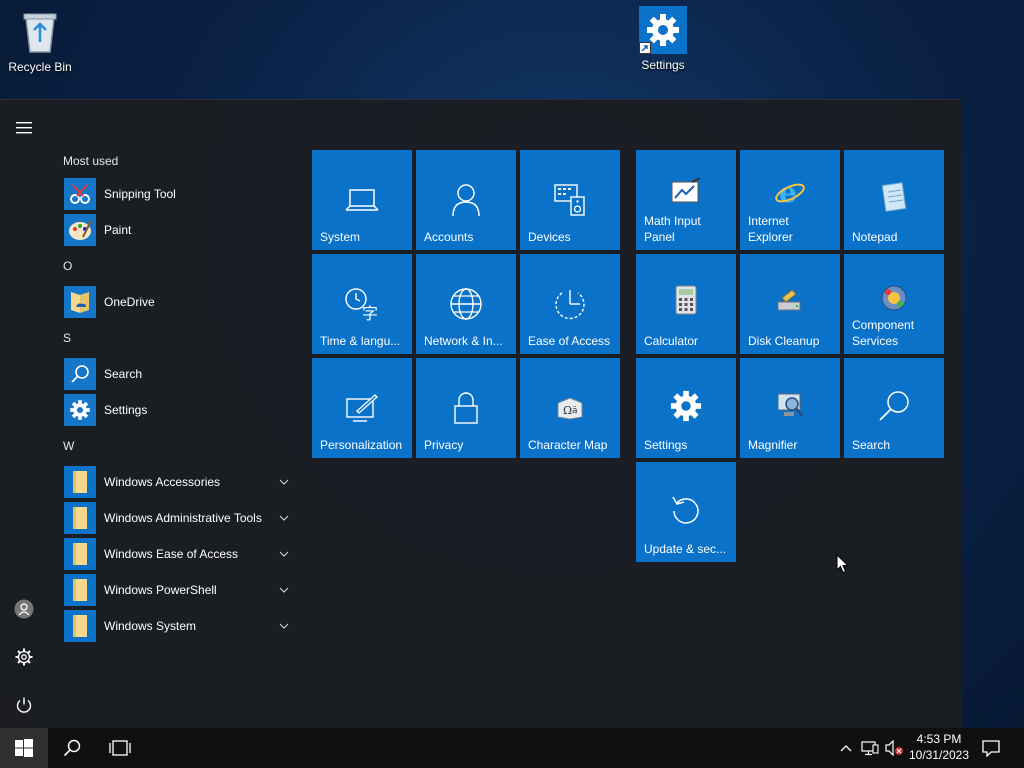 The height and width of the screenshot is (768, 1024). I want to click on clock-time: 4:53 PM, so click(939, 739).